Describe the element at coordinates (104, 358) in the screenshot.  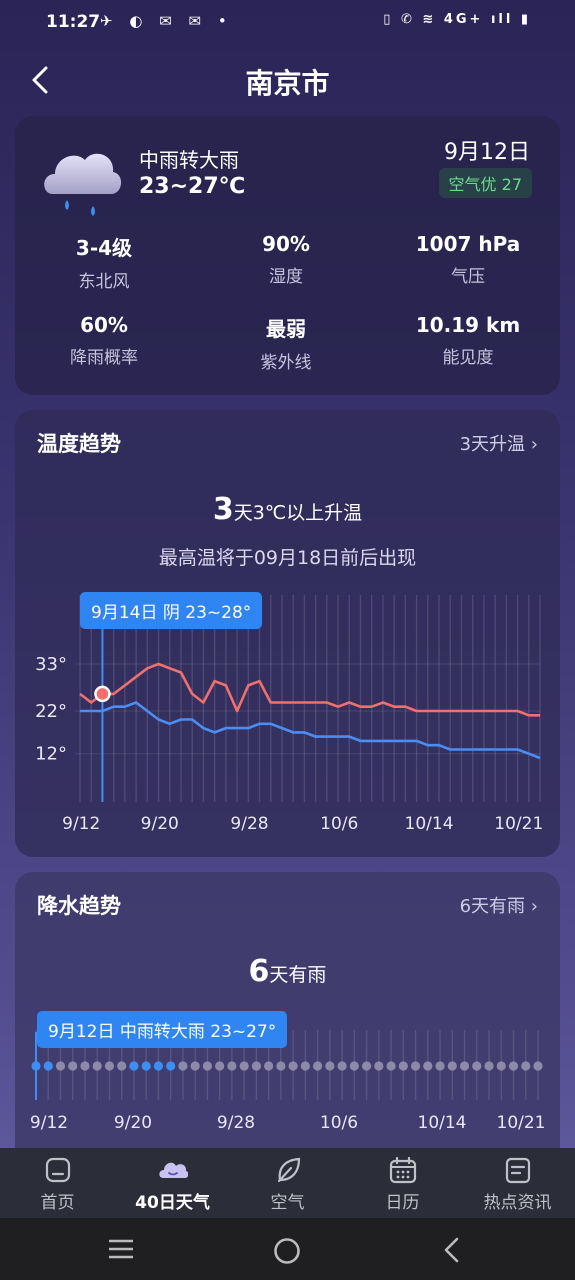
I see `stat-label: 降雨概率` at that location.